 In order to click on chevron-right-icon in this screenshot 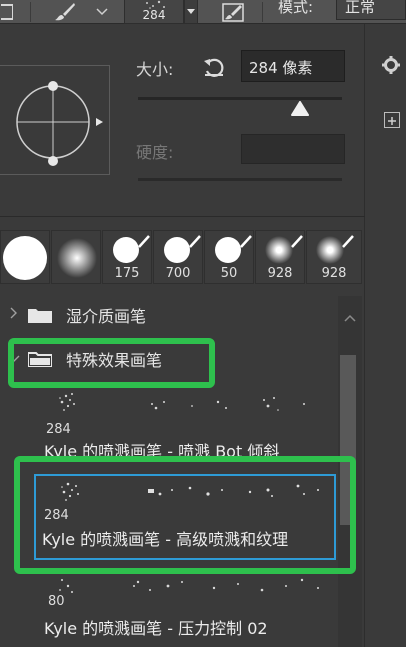, I will do `click(14, 315)`.